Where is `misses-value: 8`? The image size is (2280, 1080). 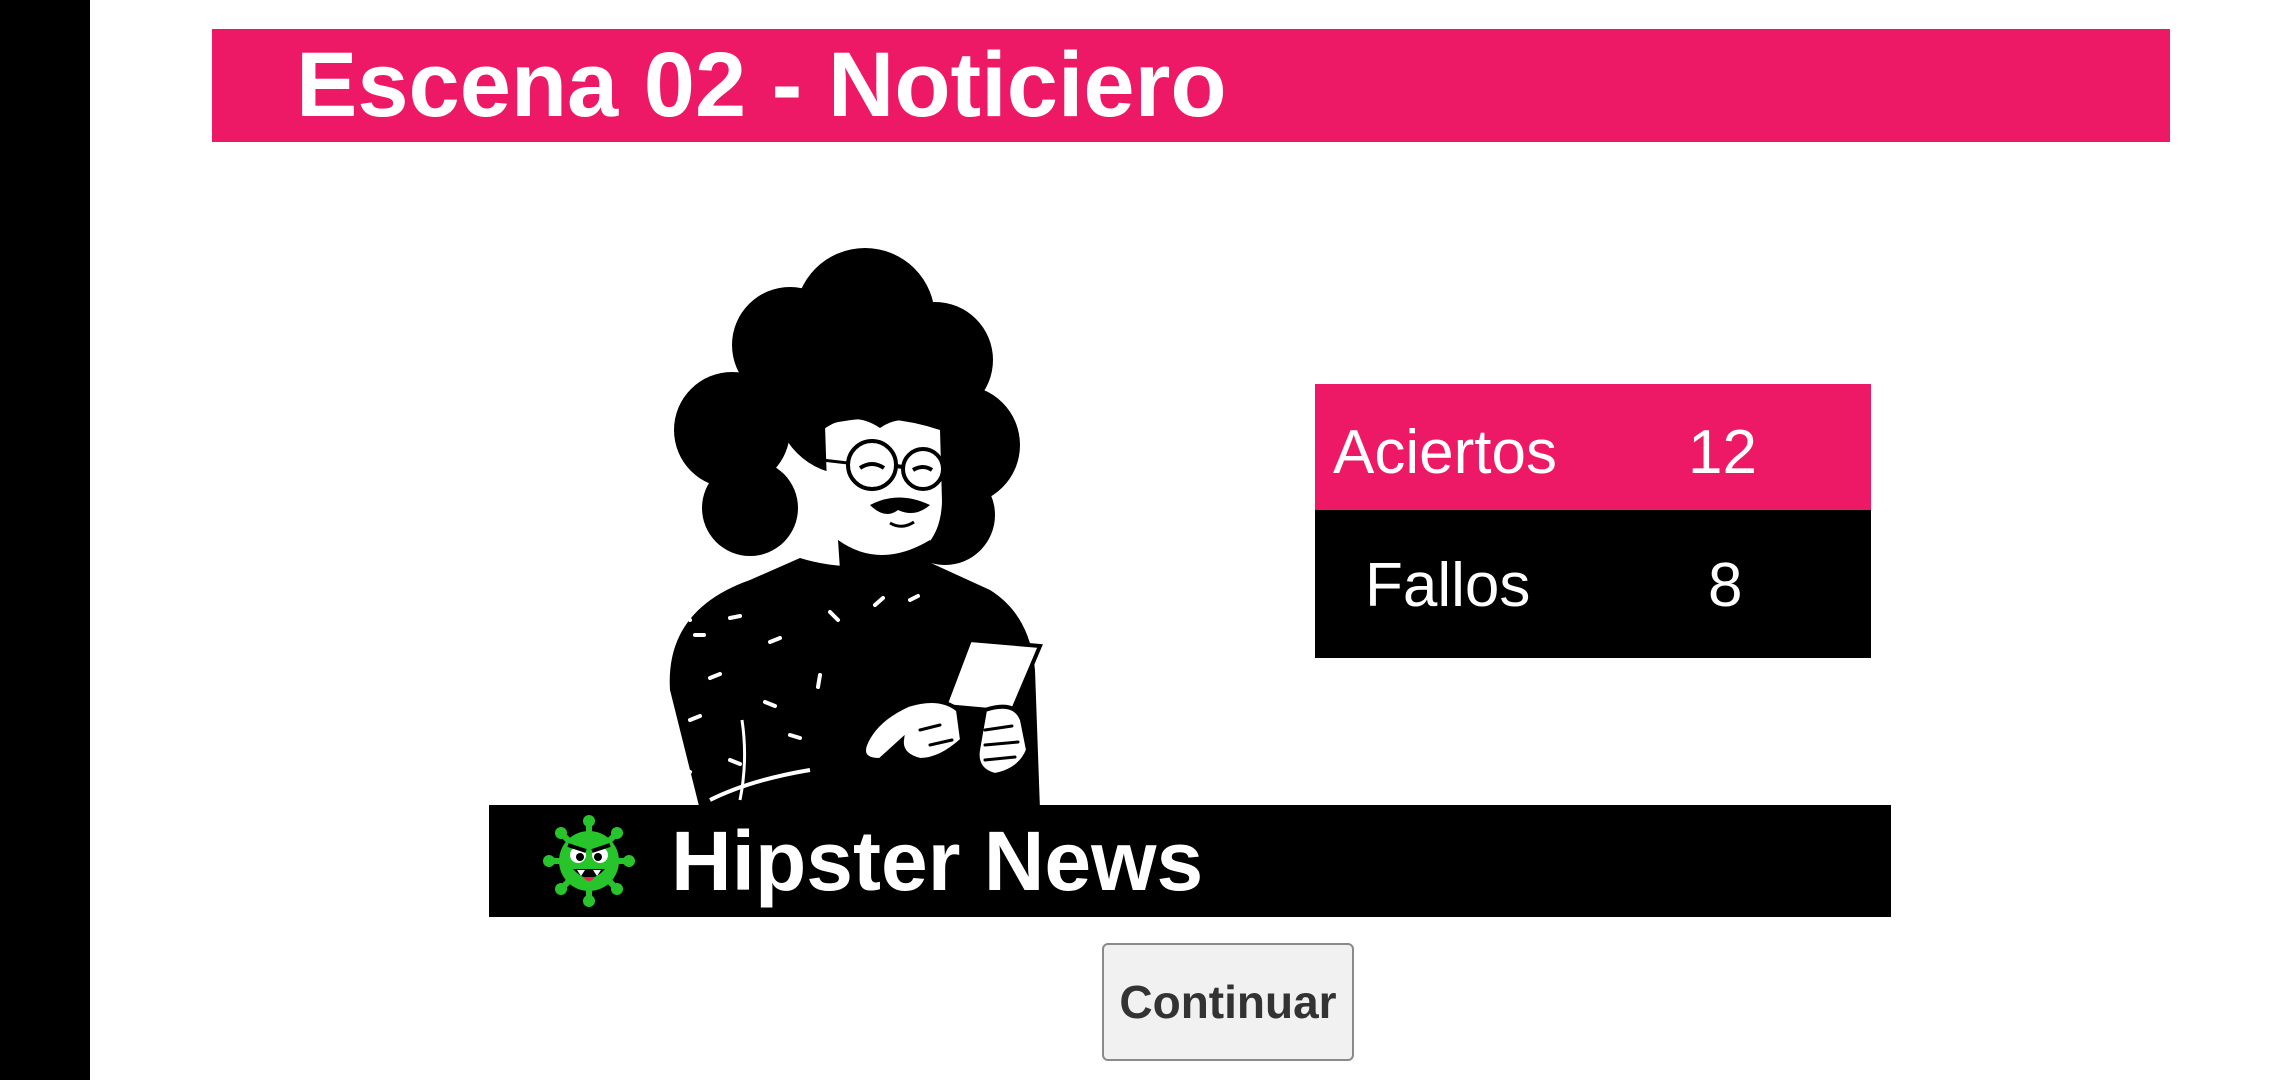
misses-value: 8 is located at coordinates (1725, 585).